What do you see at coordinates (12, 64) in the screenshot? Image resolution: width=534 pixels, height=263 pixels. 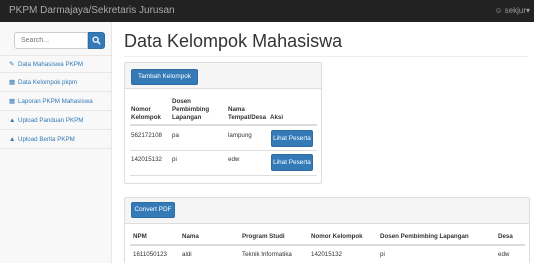 I see `edit-icon: ✎` at bounding box center [12, 64].